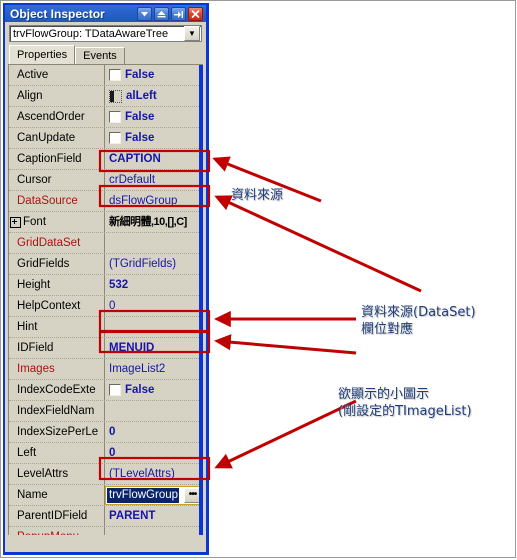 This screenshot has height=560, width=517. I want to click on object-selector-combobox: trvFlowGroup: TDataAwareTree ▼, so click(105, 33).